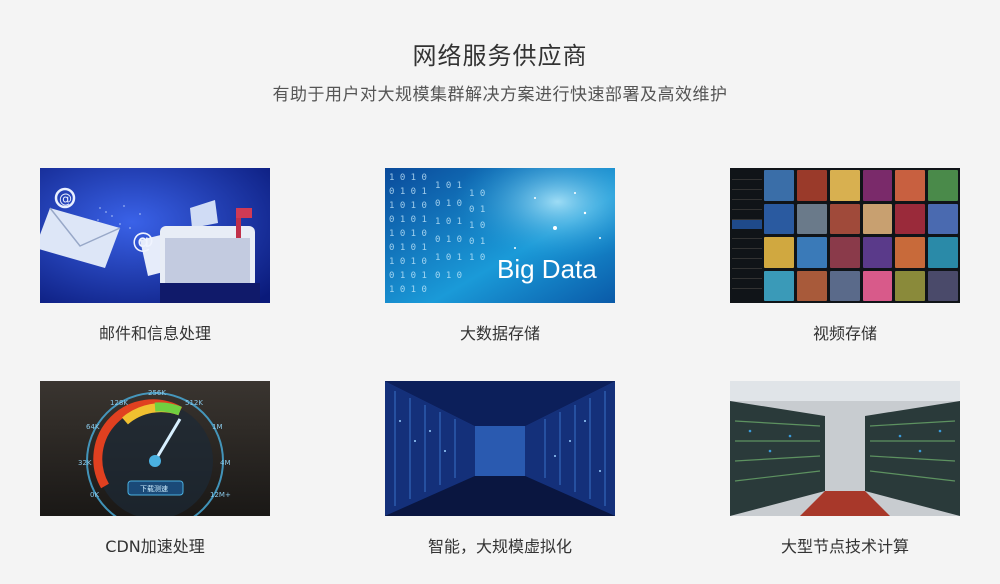  What do you see at coordinates (154, 488) in the screenshot?
I see `speed-test-button: 下载测速` at bounding box center [154, 488].